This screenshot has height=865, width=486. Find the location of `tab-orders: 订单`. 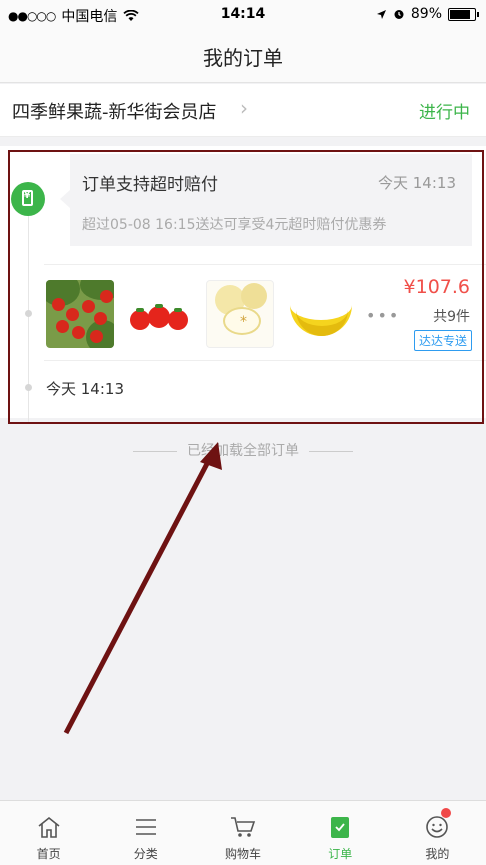

tab-orders: 订单 is located at coordinates (340, 833).